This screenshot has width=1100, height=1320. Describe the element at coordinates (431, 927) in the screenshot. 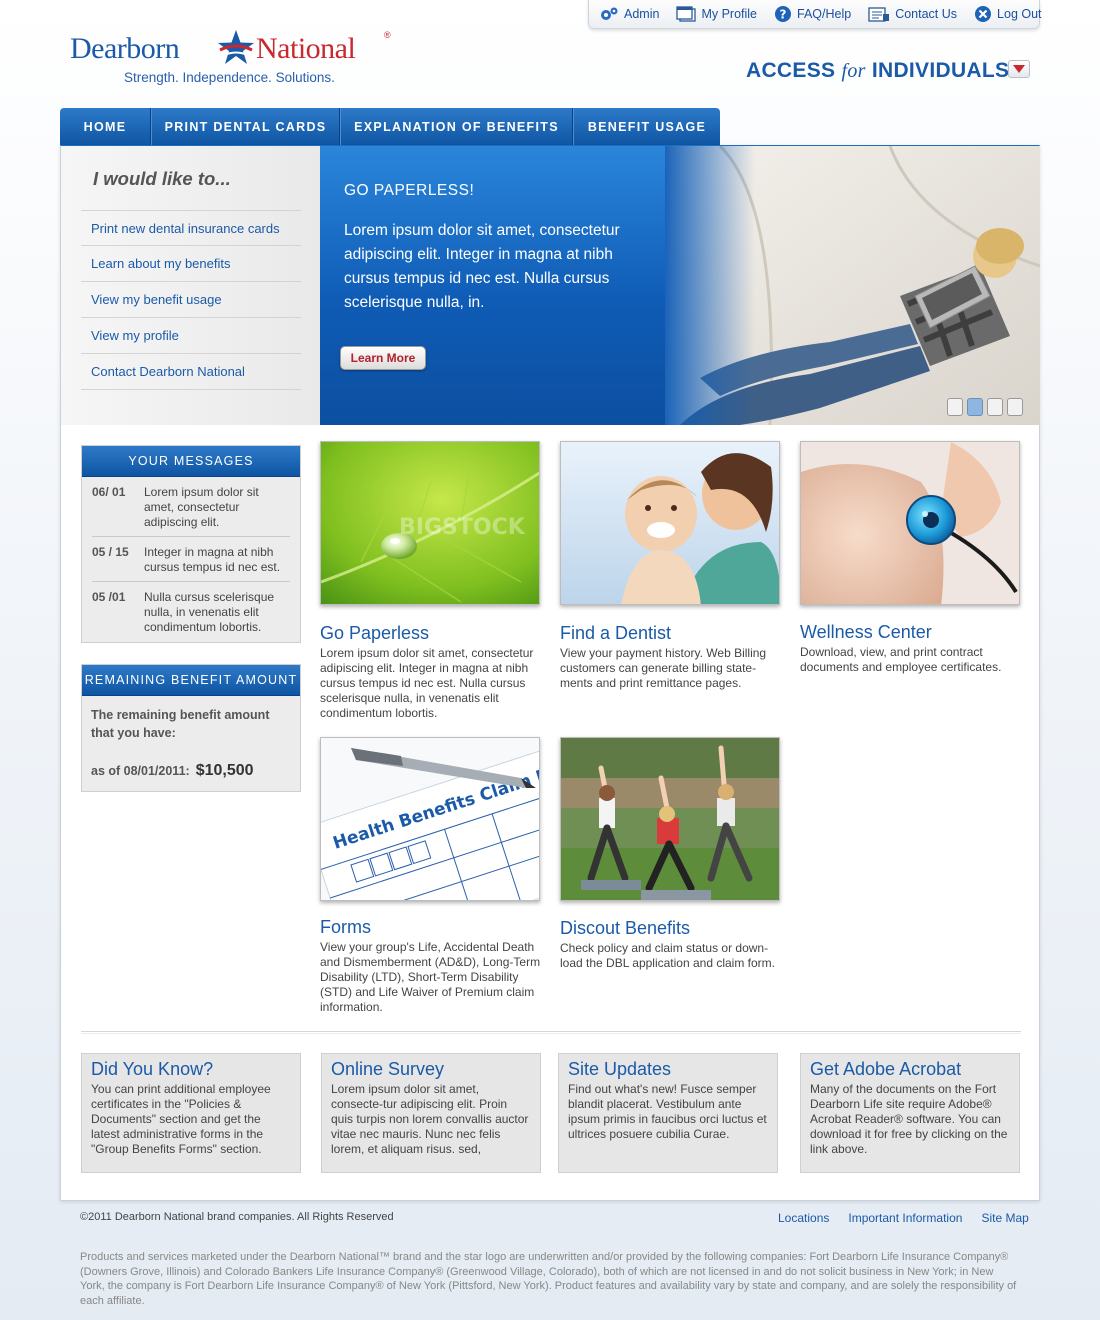

I see `tile-title: Forms` at that location.